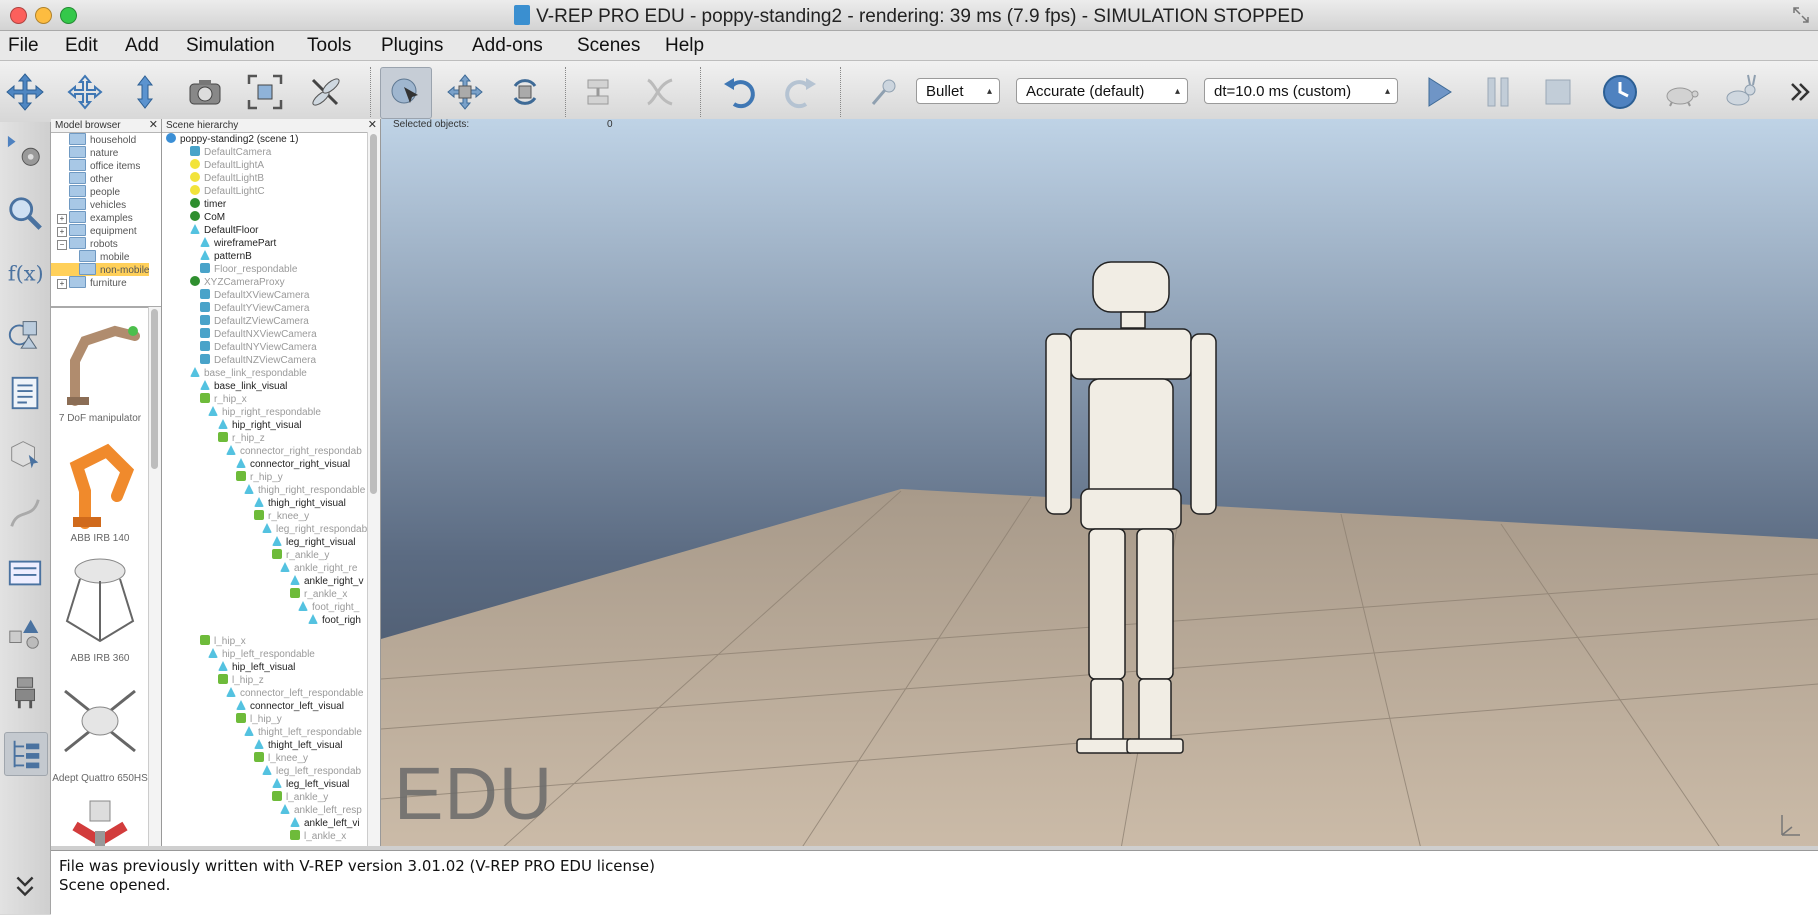 The height and width of the screenshot is (915, 1818). What do you see at coordinates (145, 92) in the screenshot?
I see `camera-shift-button` at bounding box center [145, 92].